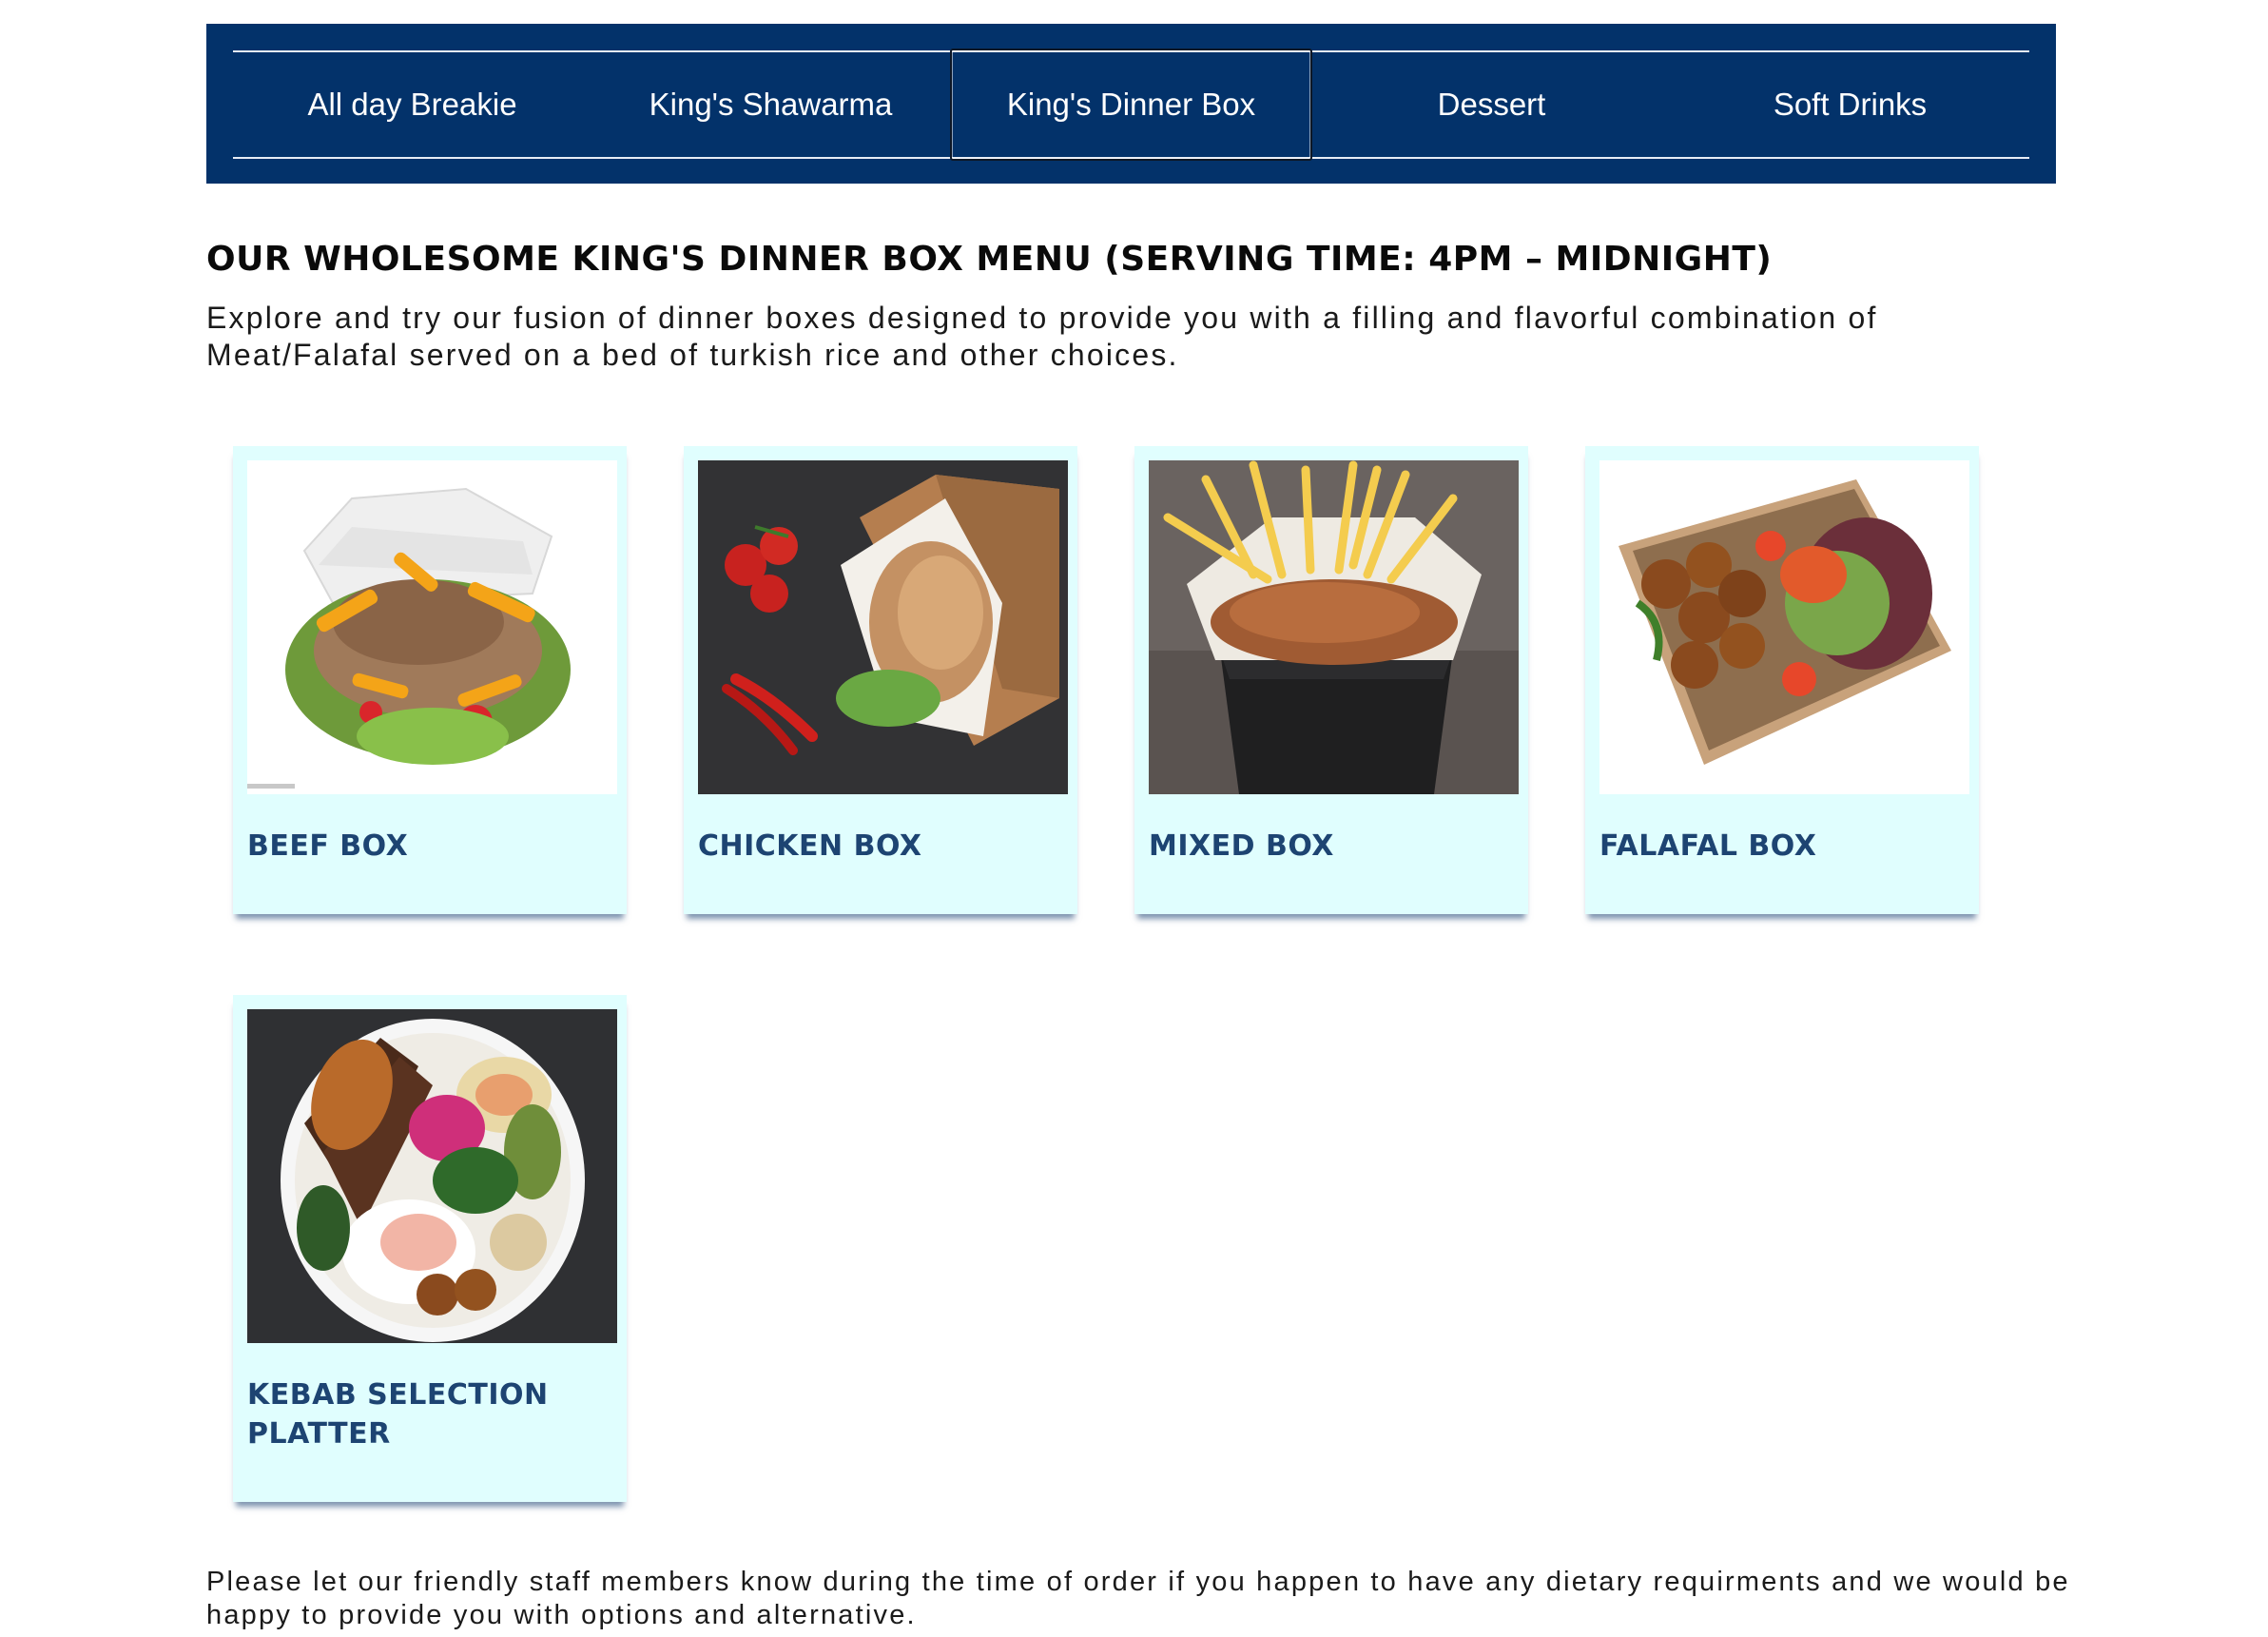 This screenshot has width=2268, height=1637. What do you see at coordinates (328, 846) in the screenshot?
I see `menu-card-title: BEEF BOX` at bounding box center [328, 846].